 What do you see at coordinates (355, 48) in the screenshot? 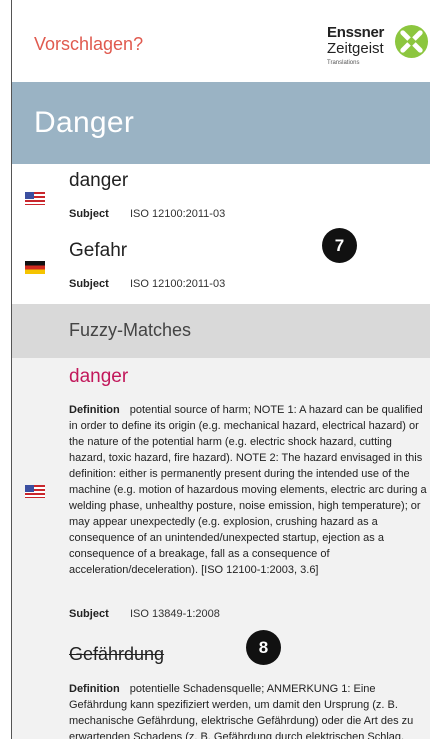
I see `logo-line2: Zeitgeist` at bounding box center [355, 48].